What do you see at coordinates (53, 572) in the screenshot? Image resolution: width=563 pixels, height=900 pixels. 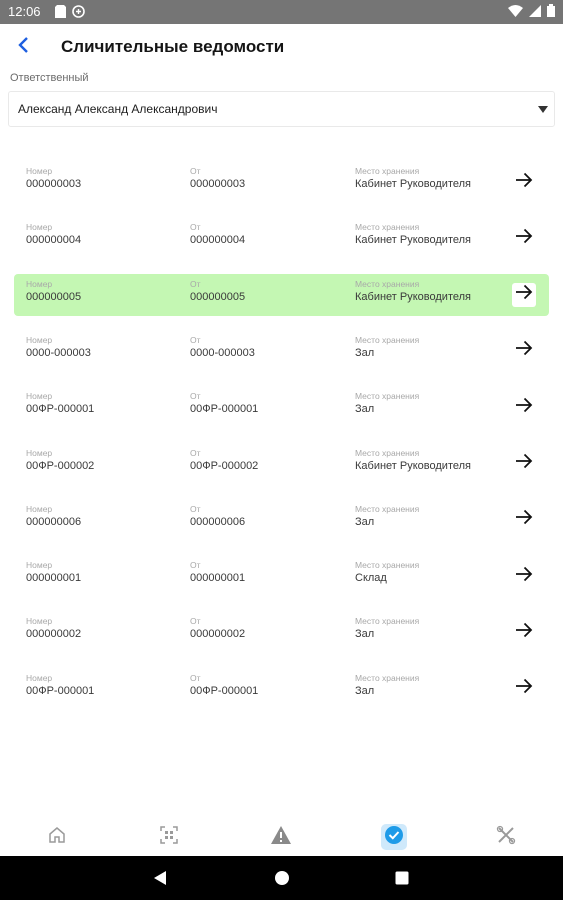 I see `document-number-cell: Номер 000000001` at bounding box center [53, 572].